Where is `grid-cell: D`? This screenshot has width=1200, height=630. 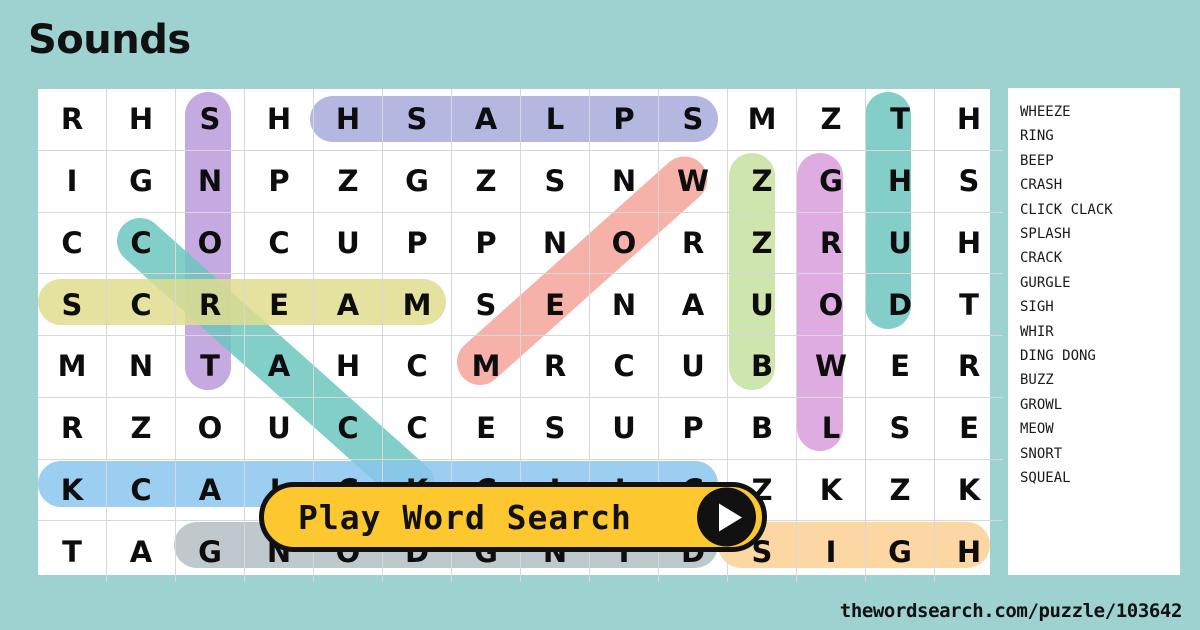
grid-cell: D is located at coordinates (900, 304).